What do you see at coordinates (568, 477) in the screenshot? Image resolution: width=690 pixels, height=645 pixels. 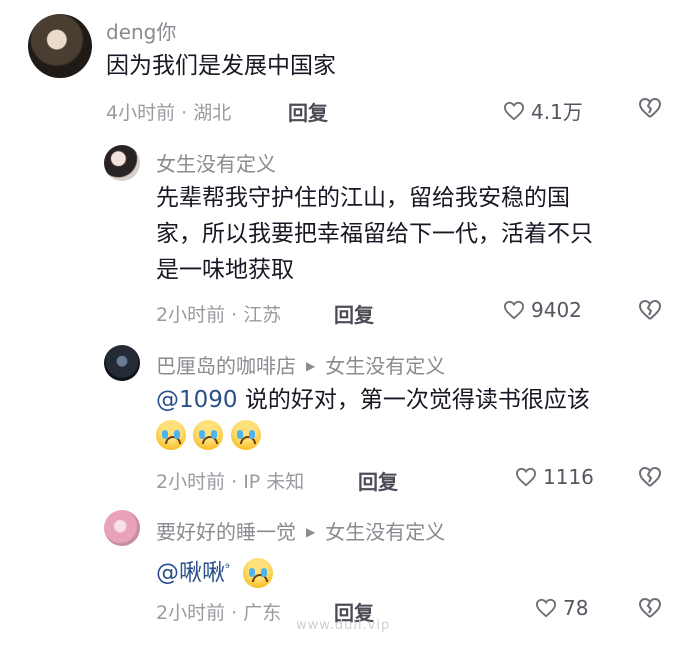 I see `like-count: 1116` at bounding box center [568, 477].